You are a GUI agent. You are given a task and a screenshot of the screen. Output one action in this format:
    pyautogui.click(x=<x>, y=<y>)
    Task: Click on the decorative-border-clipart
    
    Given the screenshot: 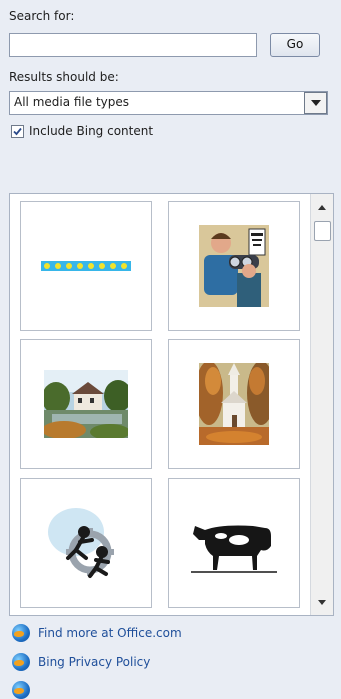 What is the action you would take?
    pyautogui.click(x=86, y=266)
    